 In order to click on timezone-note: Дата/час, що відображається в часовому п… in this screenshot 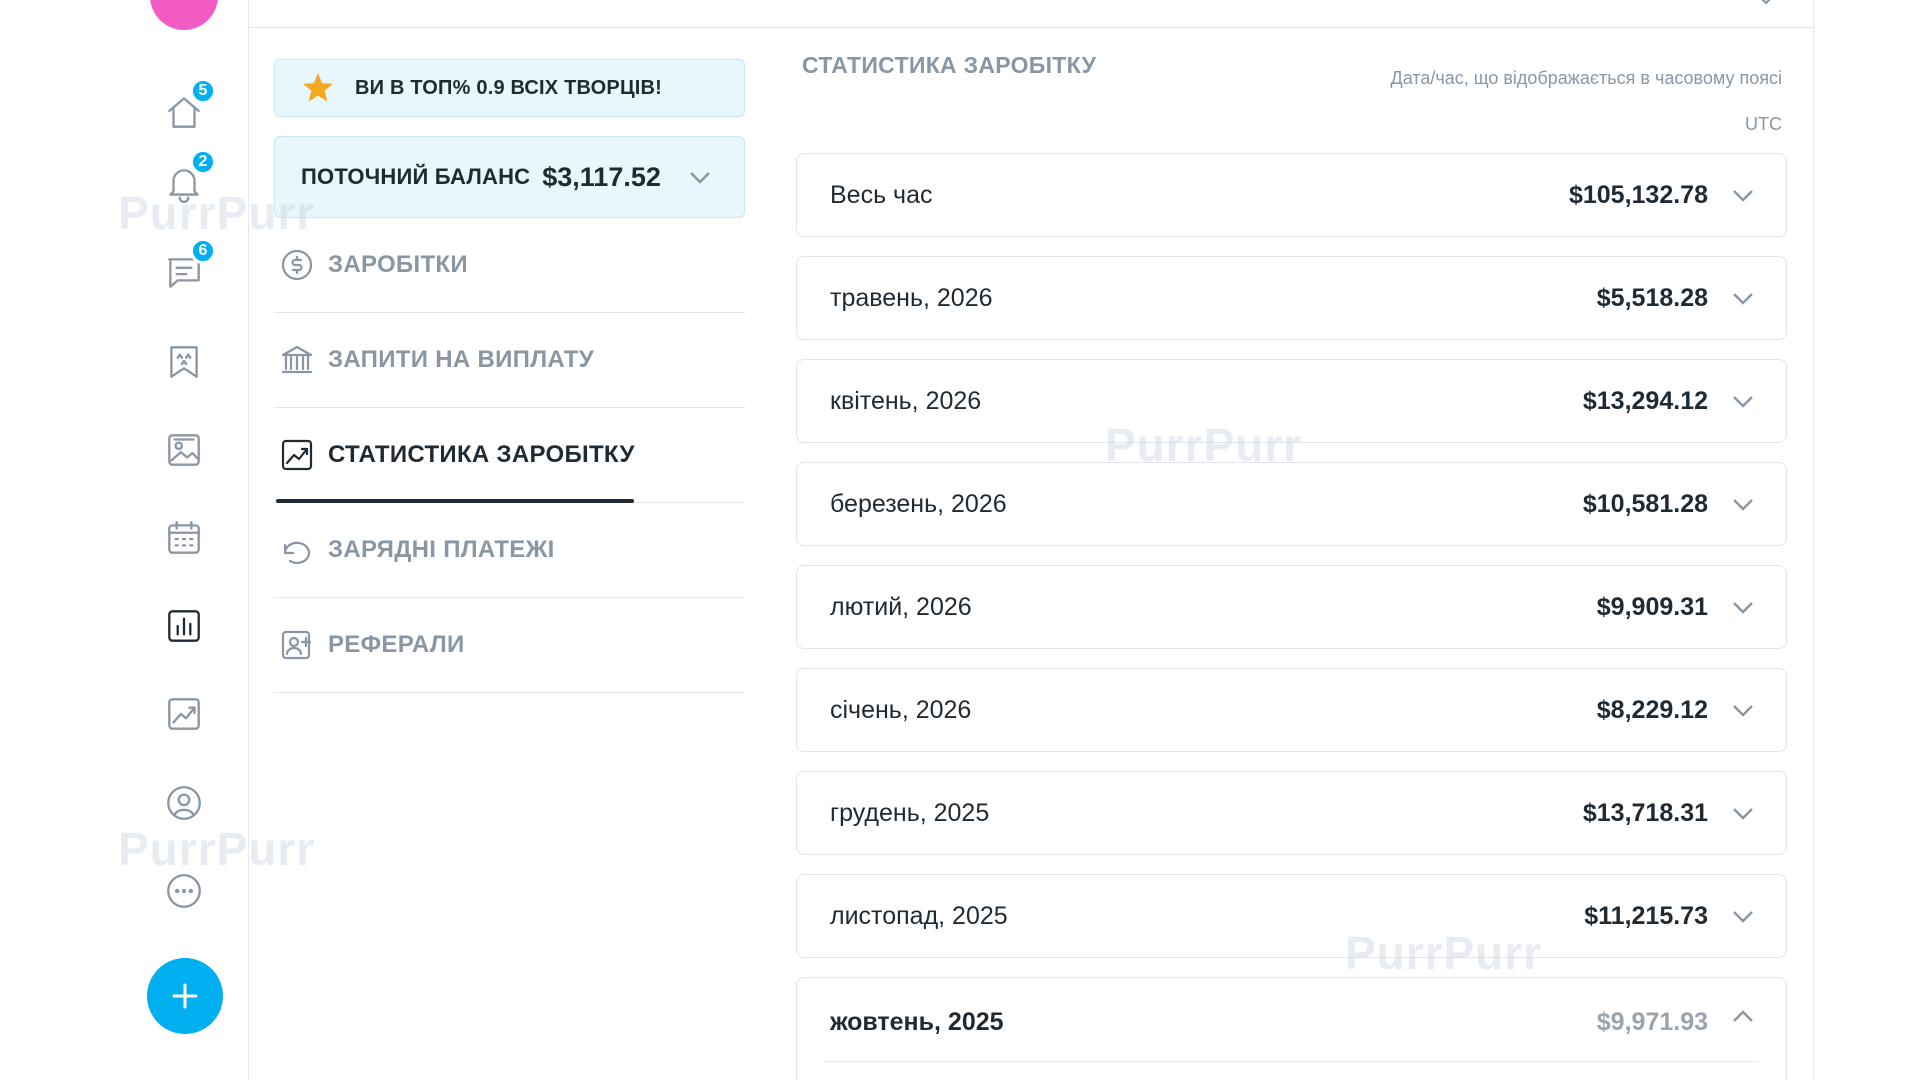, I will do `click(1552, 101)`.